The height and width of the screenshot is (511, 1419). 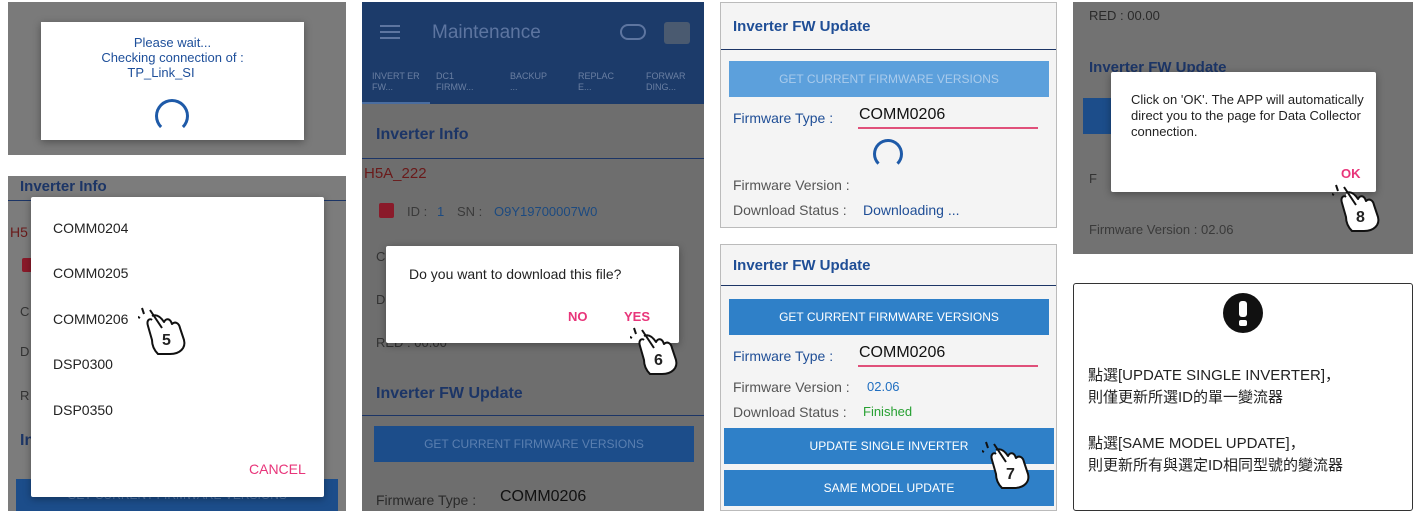 I want to click on bg-button, so click(x=1098, y=116).